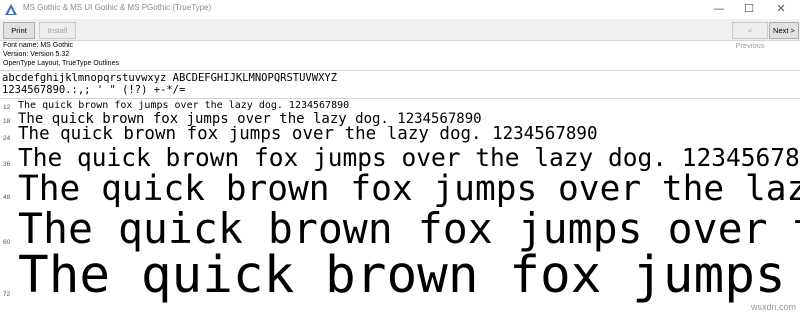 This screenshot has width=800, height=314. What do you see at coordinates (781, 9) in the screenshot?
I see `close-button: ✕` at bounding box center [781, 9].